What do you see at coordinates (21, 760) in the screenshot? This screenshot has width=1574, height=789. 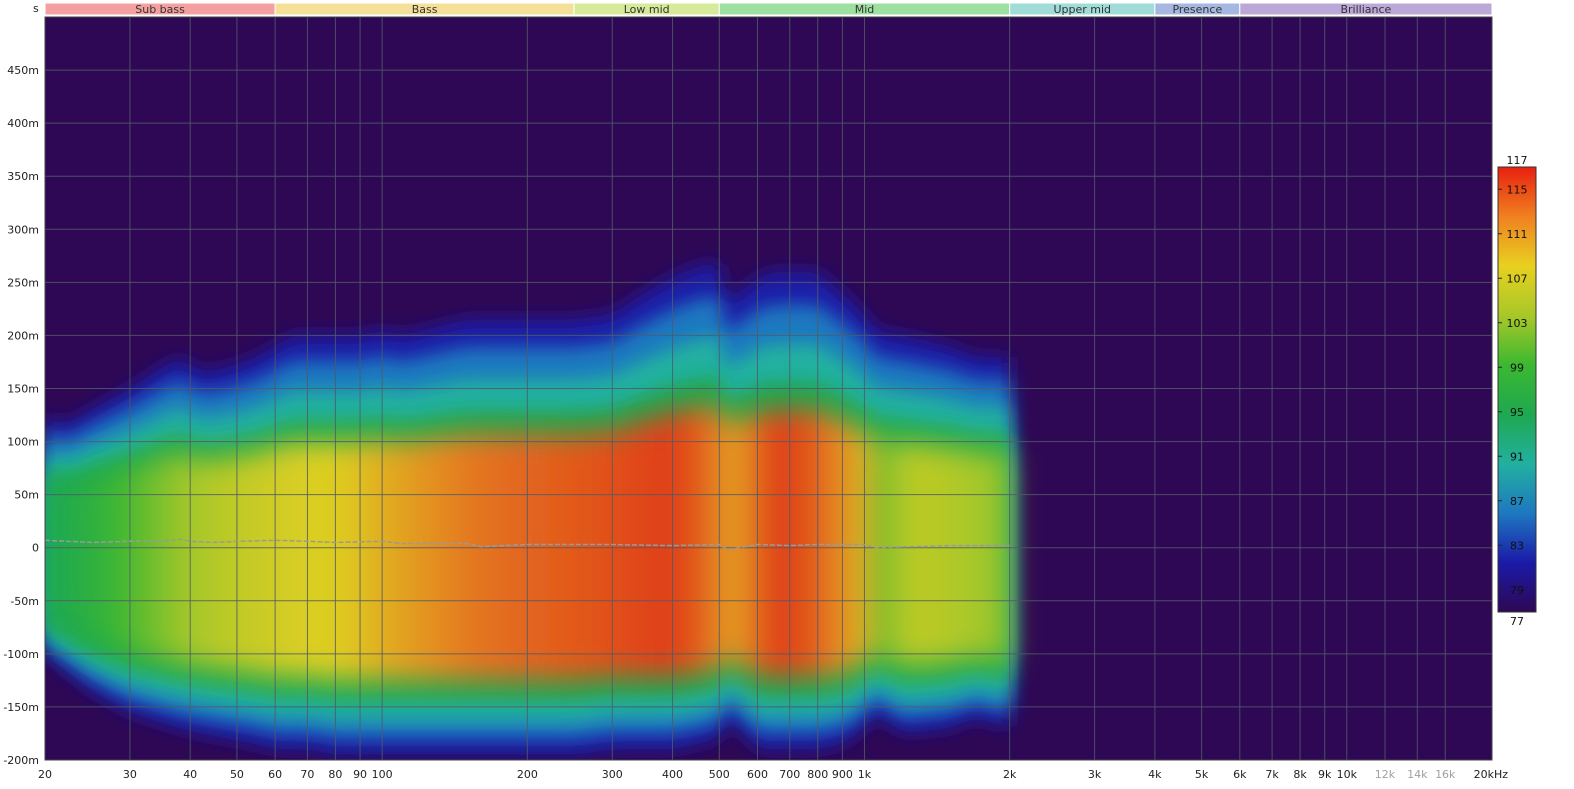 I see `y-tick-label-13: -200m` at bounding box center [21, 760].